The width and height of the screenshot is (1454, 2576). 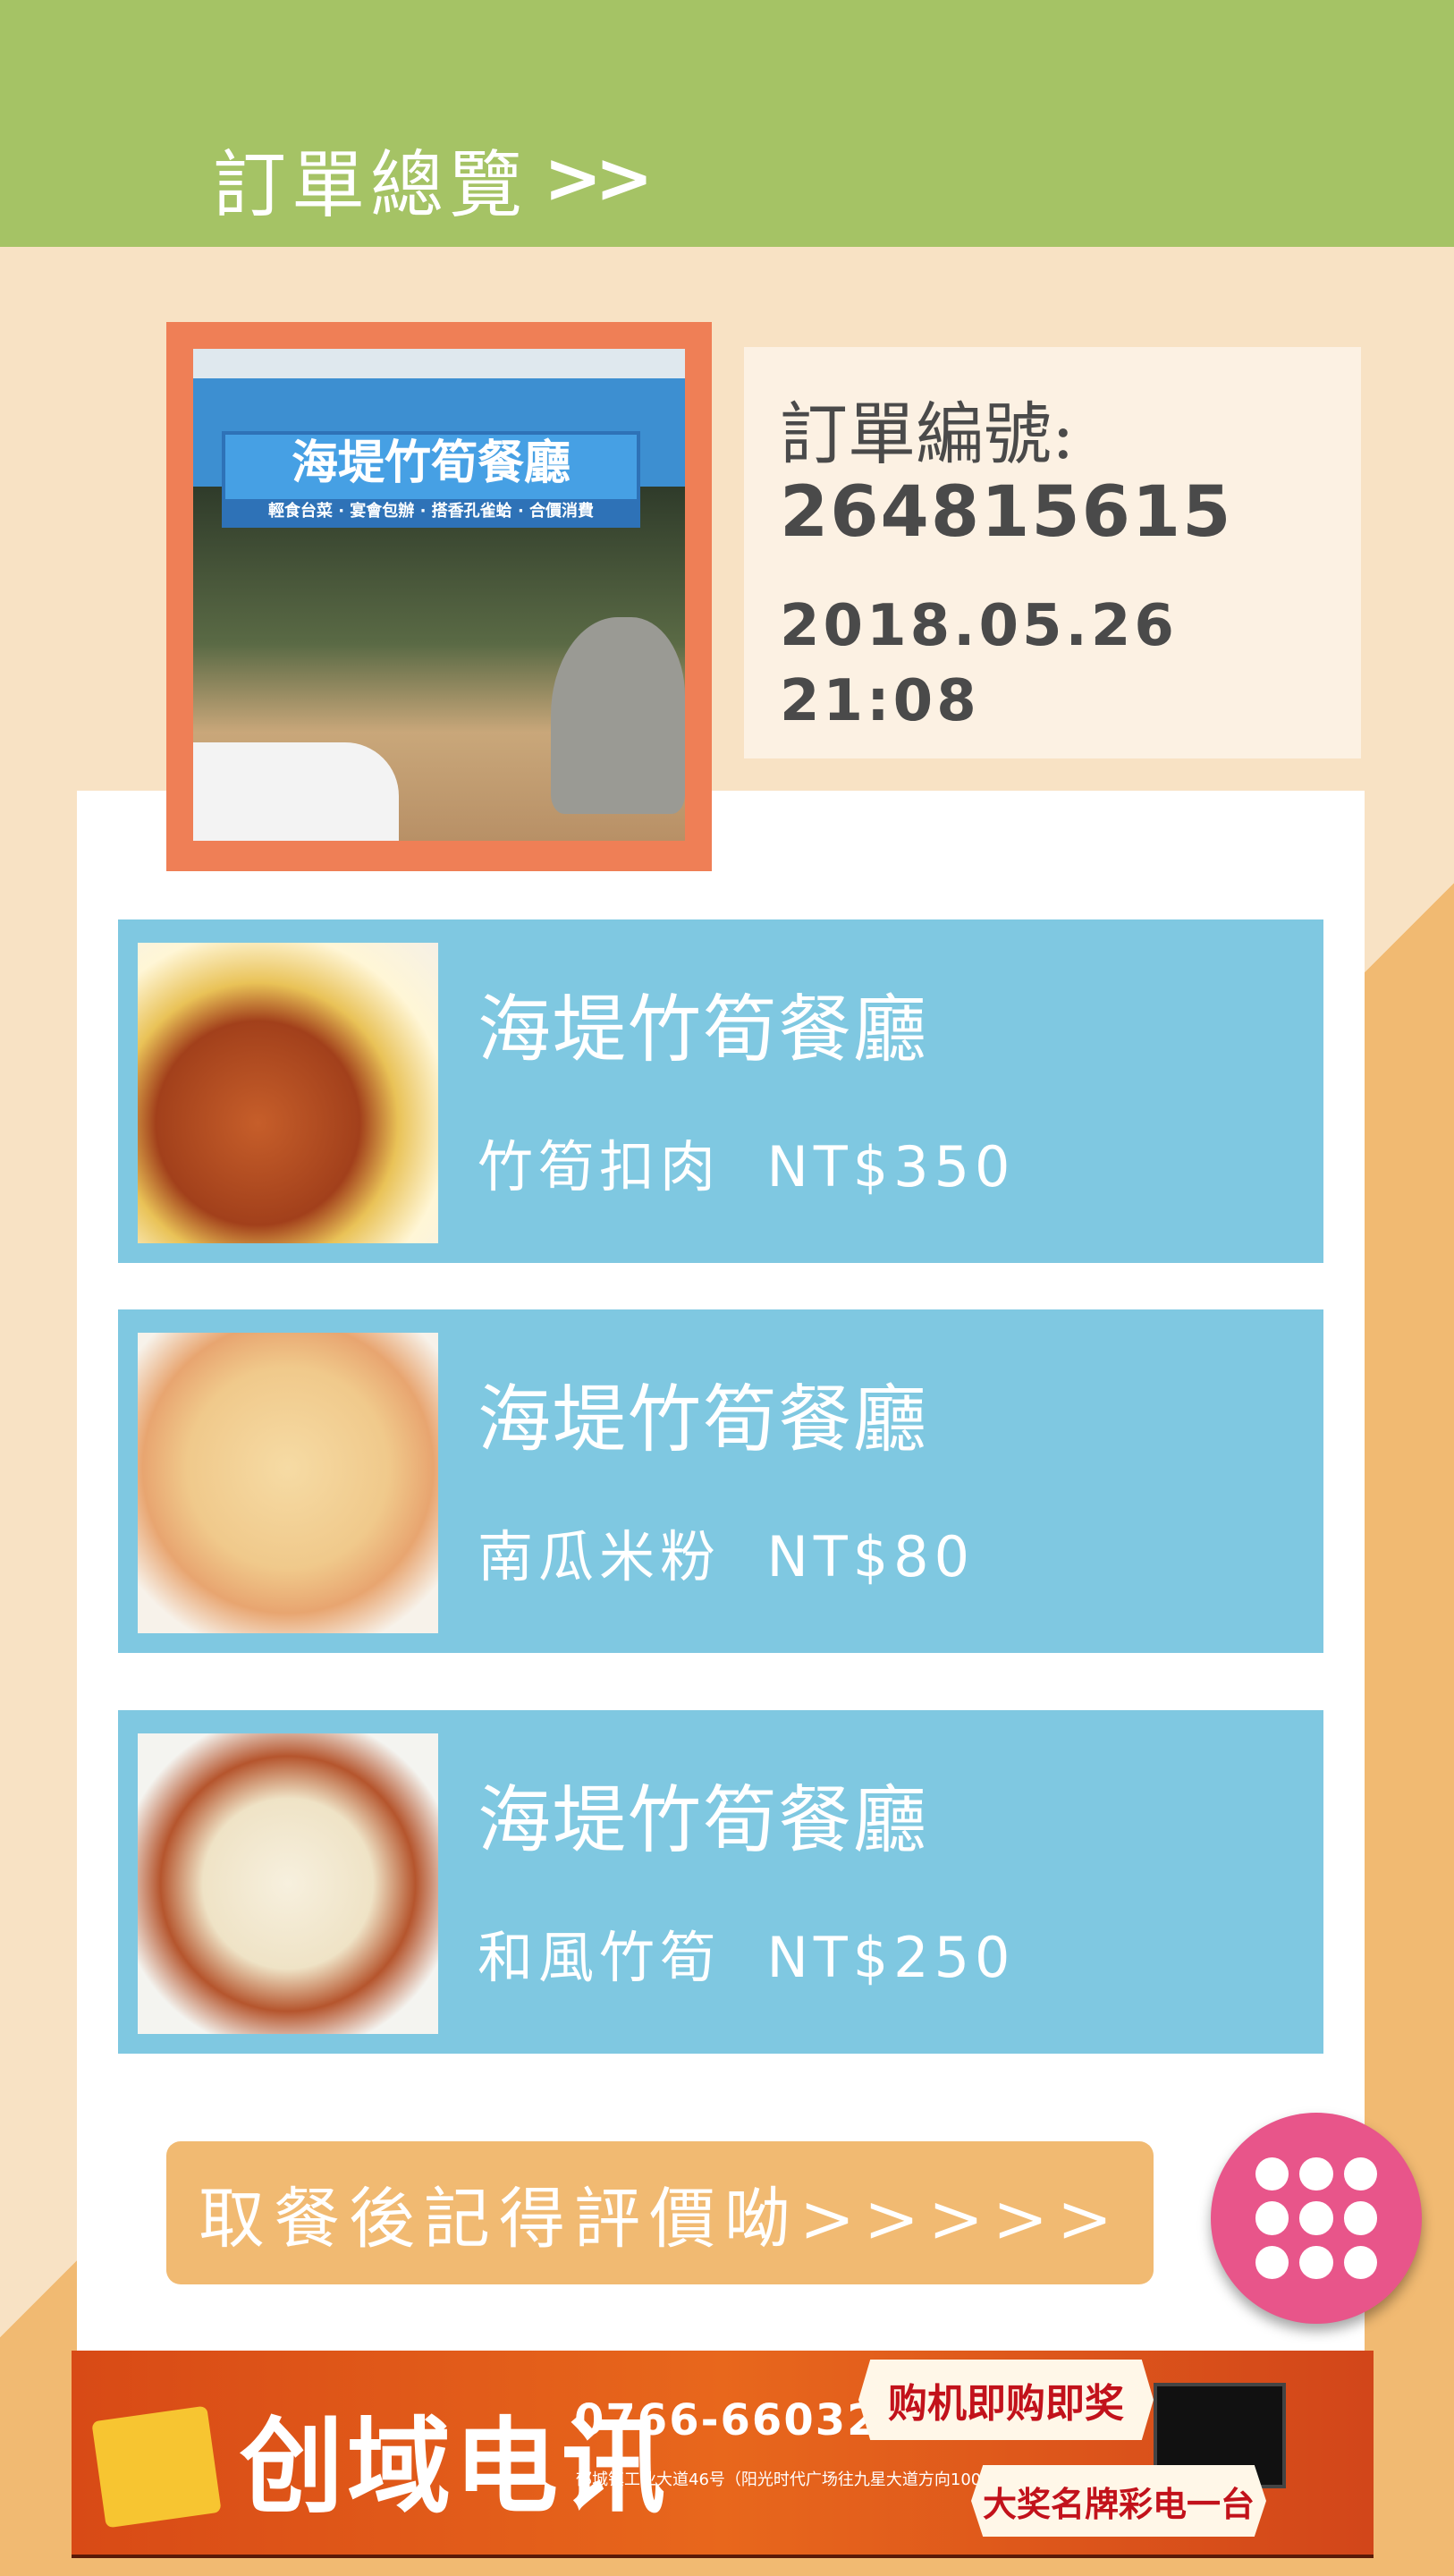 I want to click on order-item: 海堤竹筍餐廳 和風竹筍 NT$250, so click(x=720, y=1882).